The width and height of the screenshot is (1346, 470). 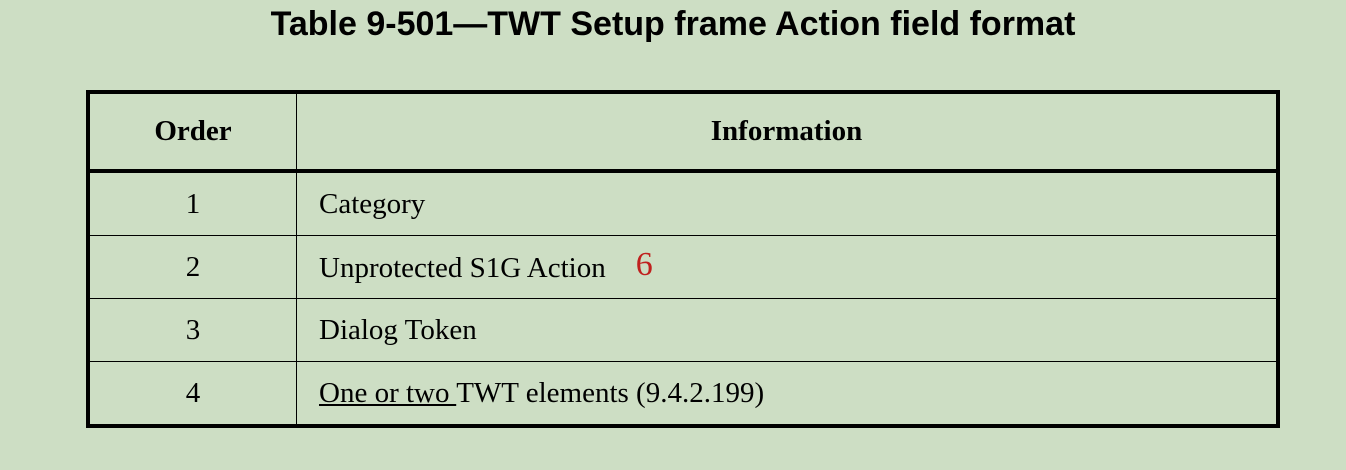 What do you see at coordinates (610, 392) in the screenshot?
I see `information-text: TWT elements (9.4.2.199)` at bounding box center [610, 392].